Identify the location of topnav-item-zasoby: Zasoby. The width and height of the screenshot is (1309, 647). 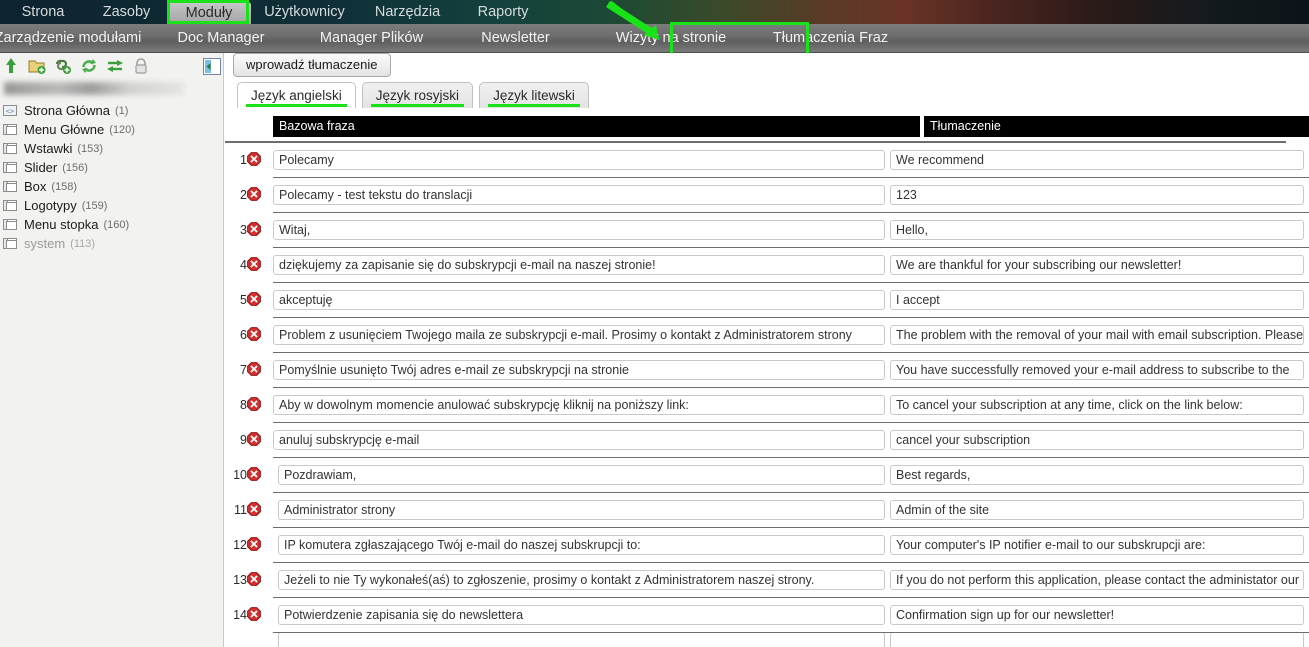
(126, 12).